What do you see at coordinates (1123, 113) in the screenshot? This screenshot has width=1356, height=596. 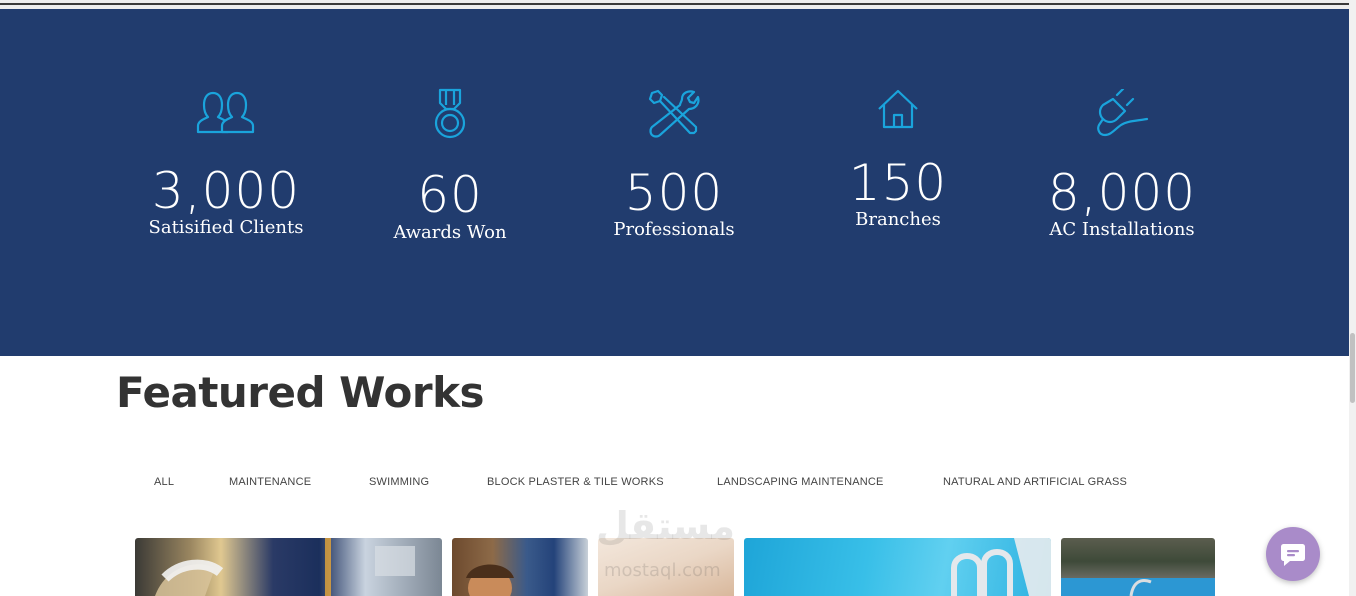 I see `plug-icon` at bounding box center [1123, 113].